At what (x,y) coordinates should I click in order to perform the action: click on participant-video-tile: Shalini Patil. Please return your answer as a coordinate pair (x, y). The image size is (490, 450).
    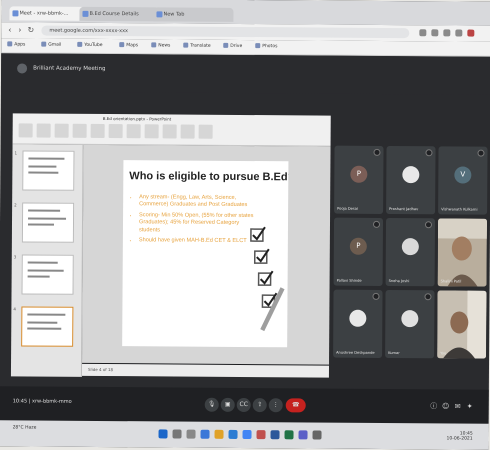
    Looking at the image, I should click on (462, 252).